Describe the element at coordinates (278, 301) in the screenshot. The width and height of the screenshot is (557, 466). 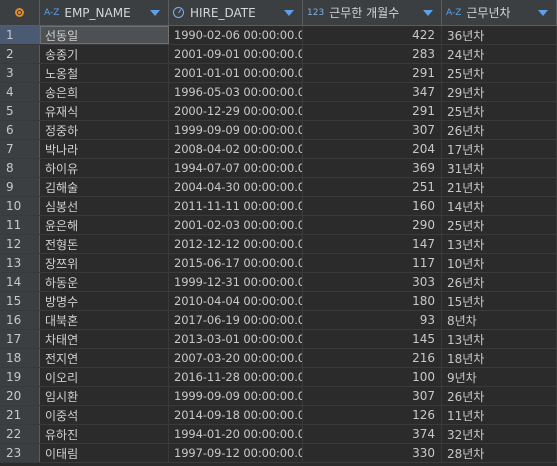
I see `table-row: 15방명수2010-04-04 00:00:00.00018015년차` at that location.